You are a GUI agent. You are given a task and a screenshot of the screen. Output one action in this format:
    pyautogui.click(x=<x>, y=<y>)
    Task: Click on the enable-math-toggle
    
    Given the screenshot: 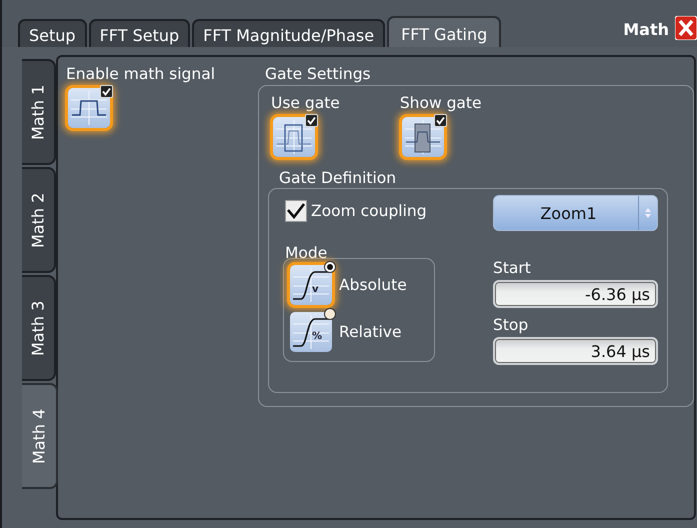 What is the action you would take?
    pyautogui.click(x=89, y=108)
    